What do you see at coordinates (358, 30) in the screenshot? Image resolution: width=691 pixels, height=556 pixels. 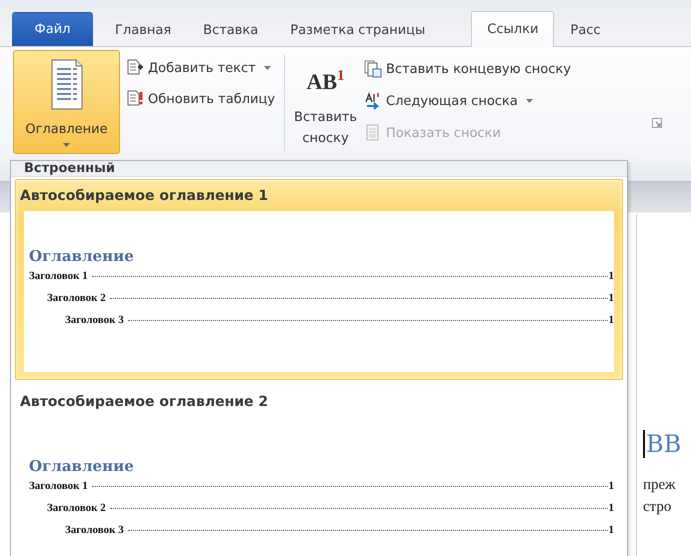 I see `ribbon-tab: Разметка страницы` at bounding box center [358, 30].